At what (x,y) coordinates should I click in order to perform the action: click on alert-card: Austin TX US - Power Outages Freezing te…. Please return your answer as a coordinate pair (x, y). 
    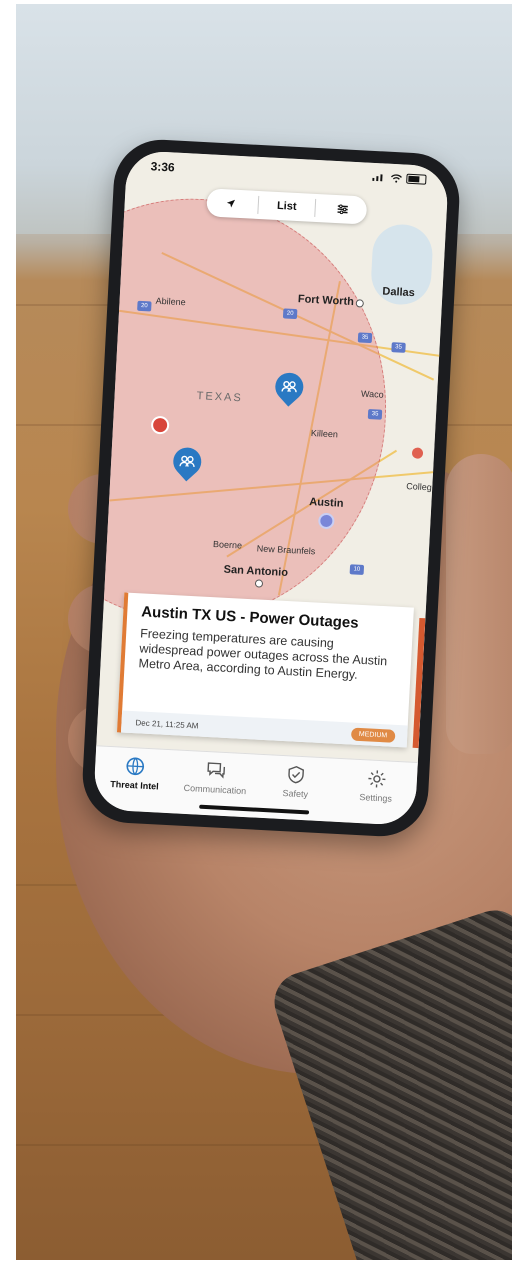
    Looking at the image, I should click on (265, 670).